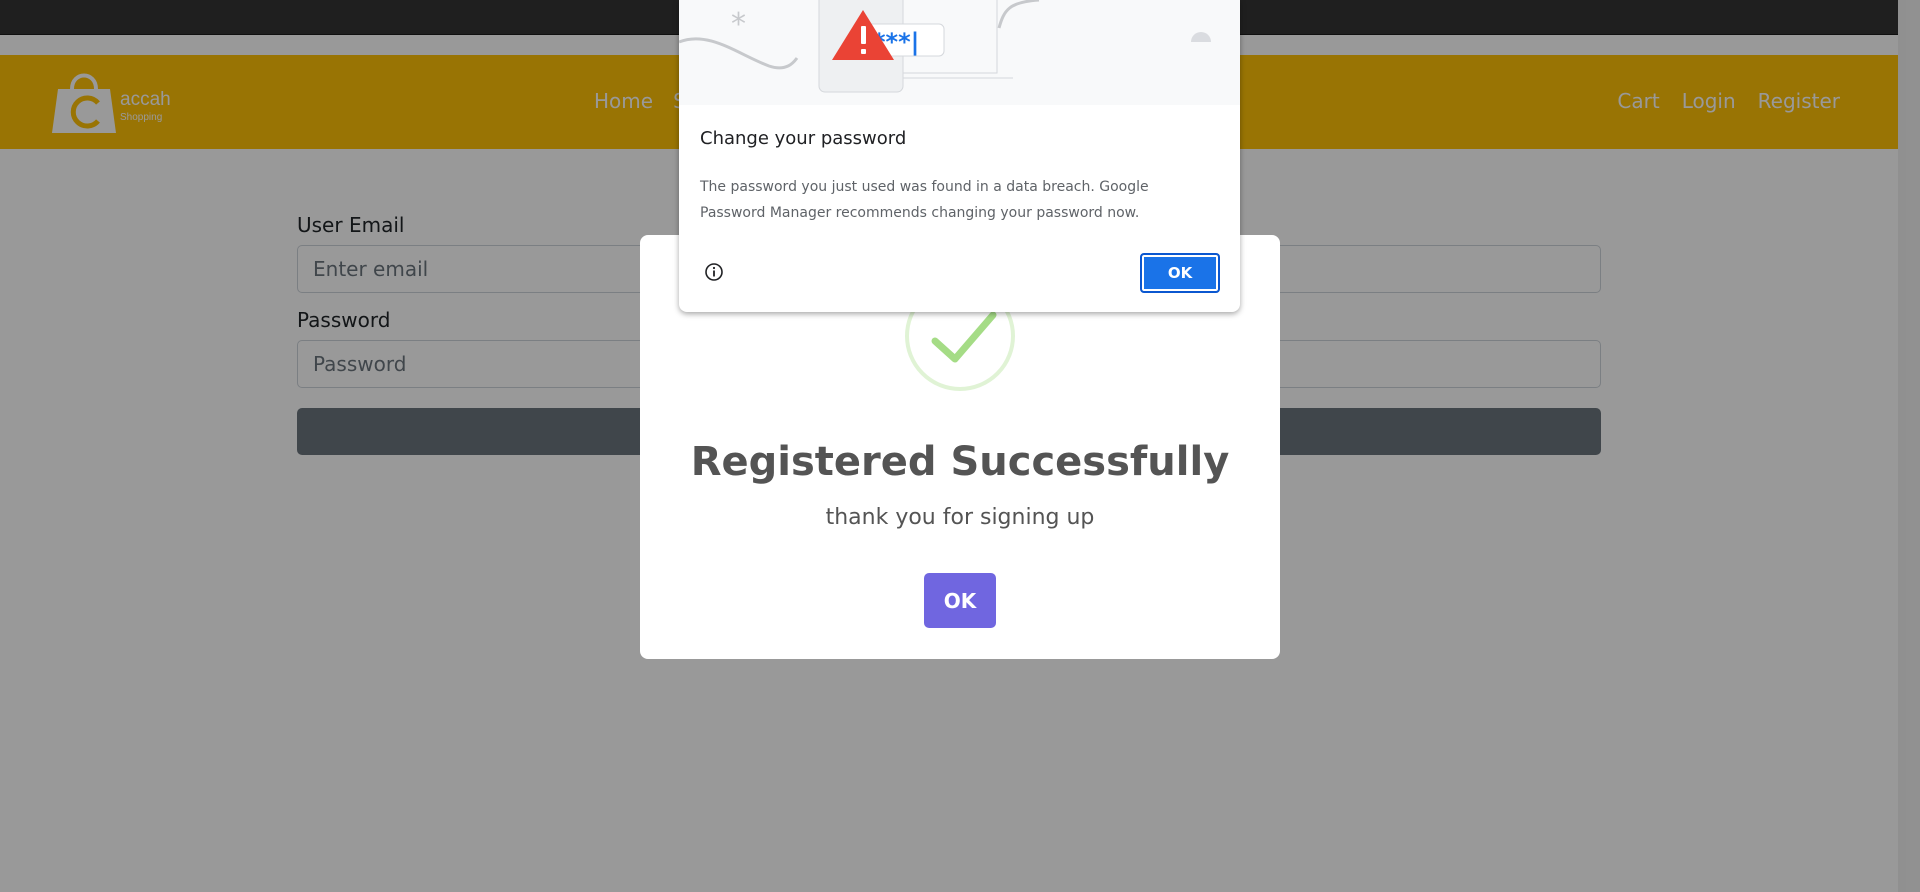  Describe the element at coordinates (803, 138) in the screenshot. I see `popup-title: Change your password` at that location.